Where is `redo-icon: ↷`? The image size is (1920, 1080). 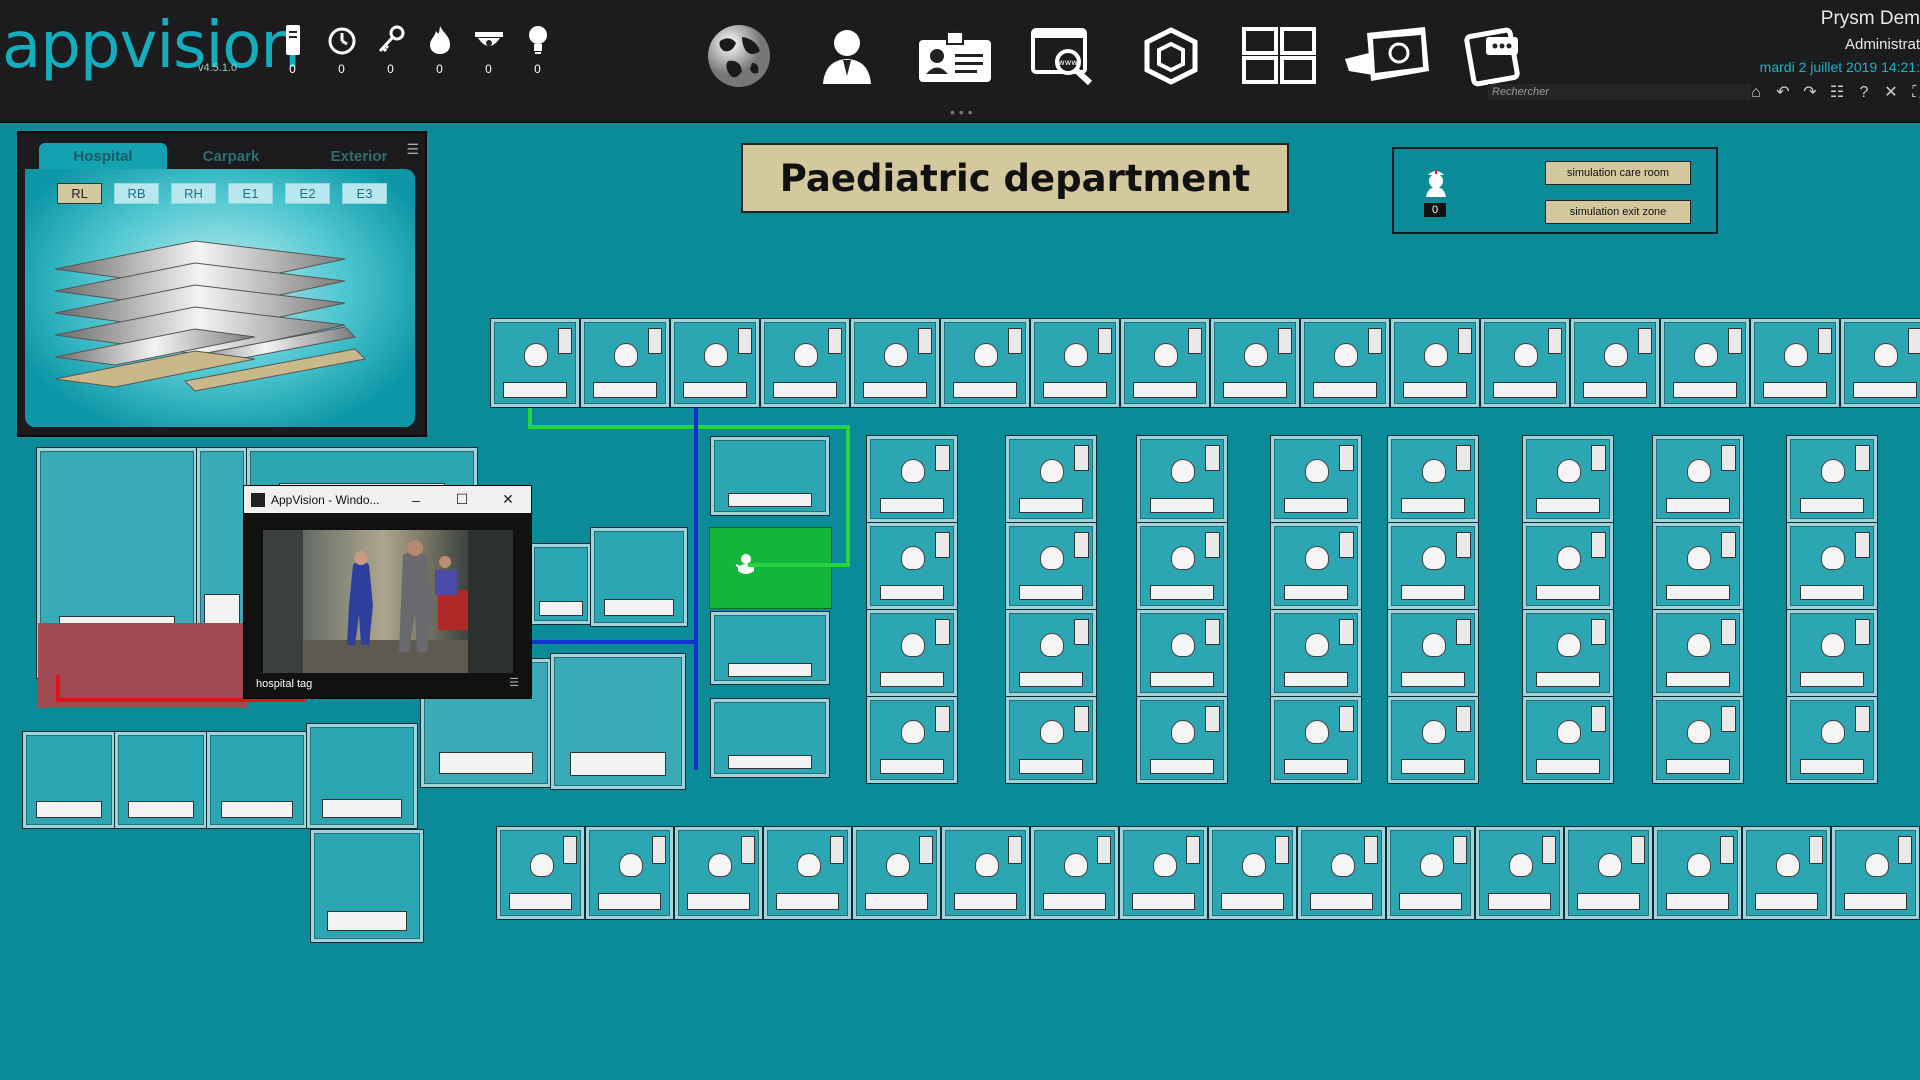 redo-icon: ↷ is located at coordinates (1810, 93).